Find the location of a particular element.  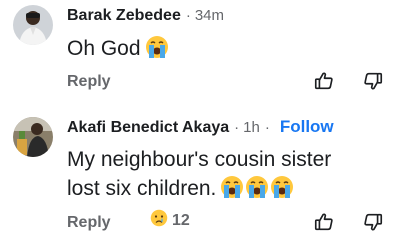

comment-text-line: lost six children. is located at coordinates (142, 188).